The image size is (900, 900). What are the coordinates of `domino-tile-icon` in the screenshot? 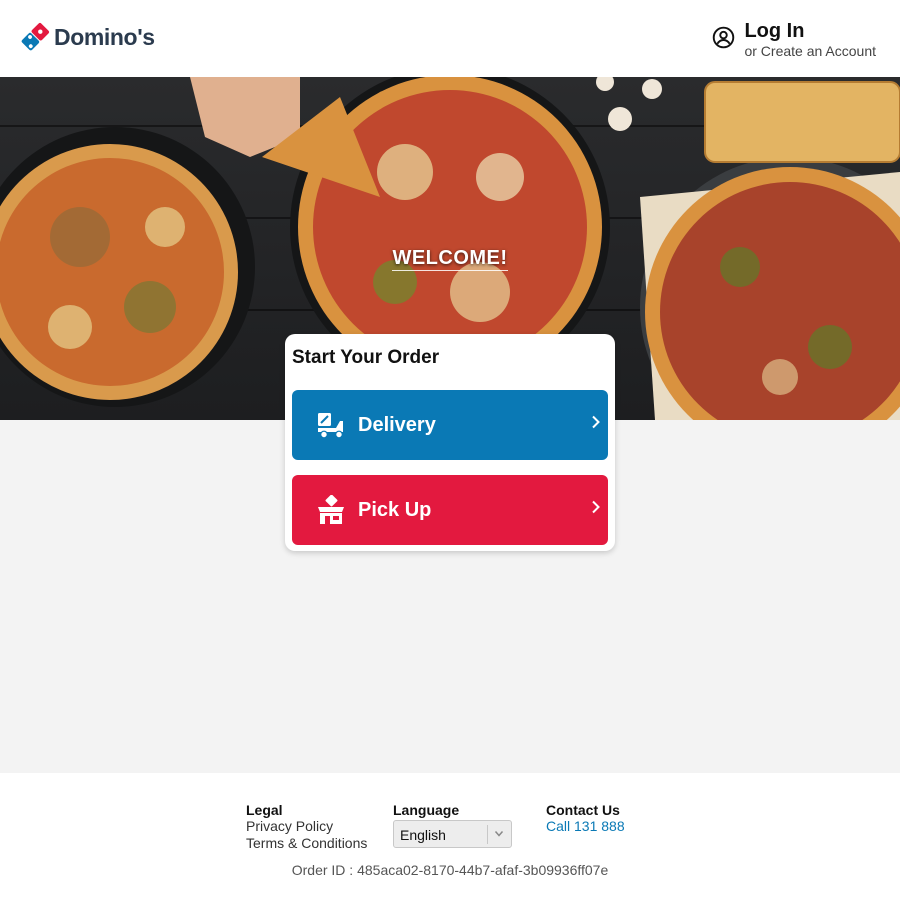 It's located at (35, 36).